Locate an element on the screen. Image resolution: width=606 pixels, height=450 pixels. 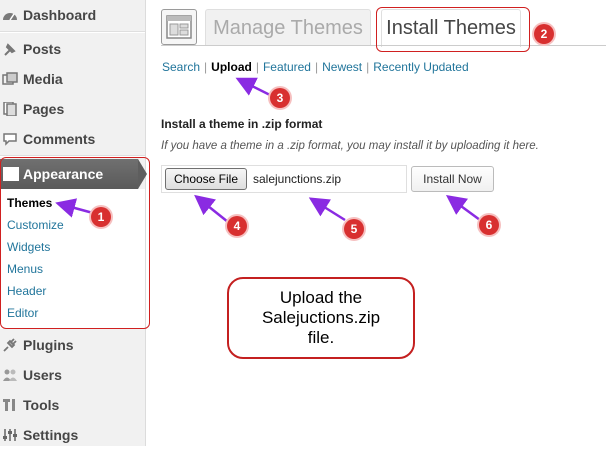
step-badge-1: 1 is located at coordinates (101, 217).